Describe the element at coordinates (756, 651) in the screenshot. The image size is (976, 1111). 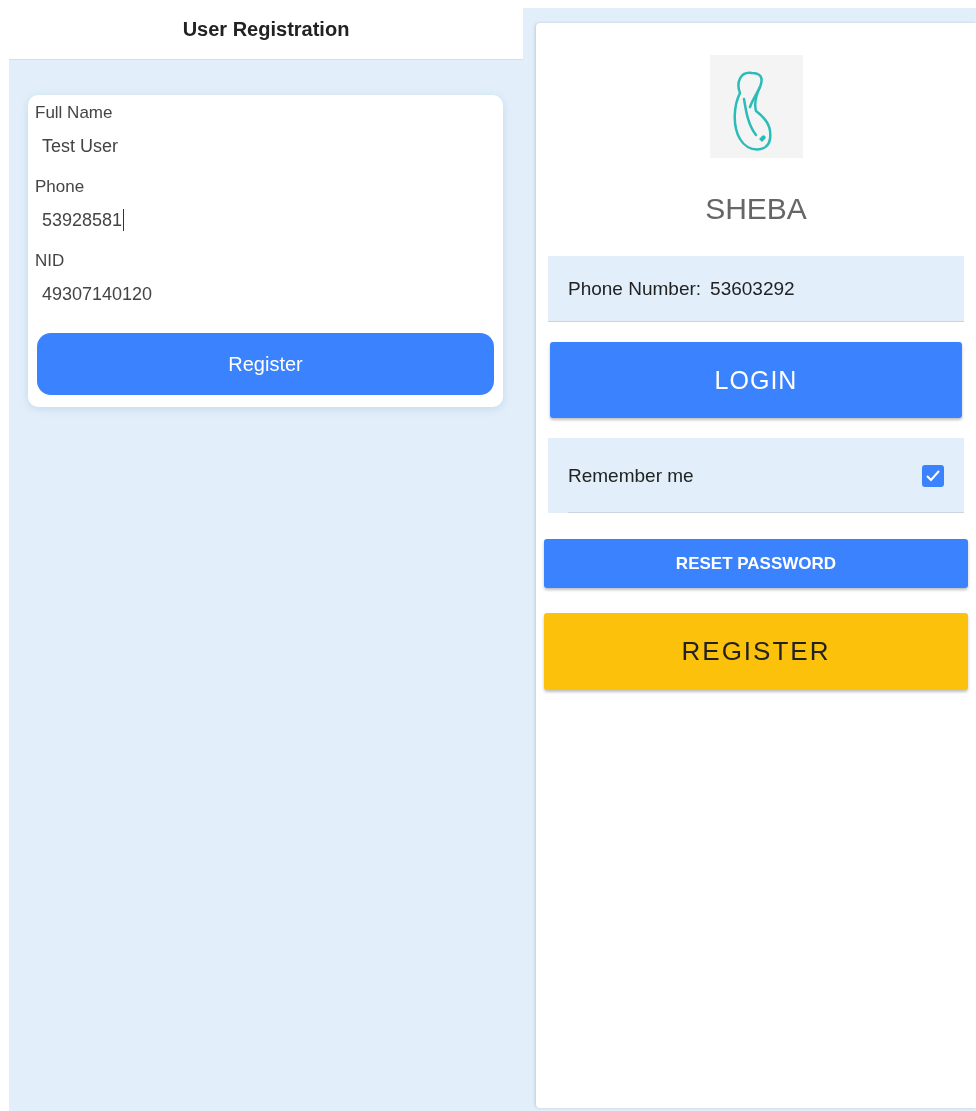
I see `register-button: REGISTER` at that location.